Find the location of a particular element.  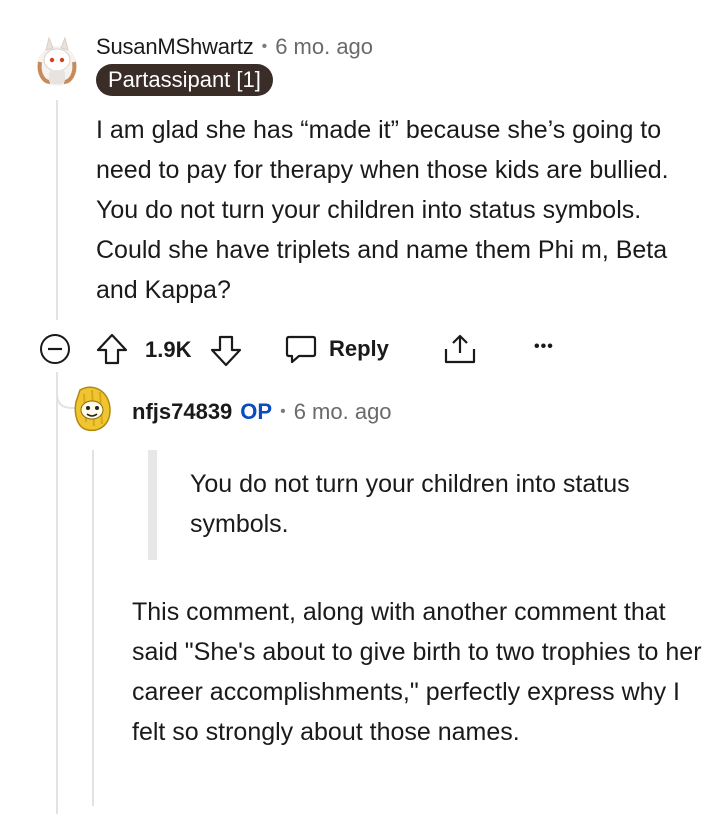

downvote-button is located at coordinates (226, 351).